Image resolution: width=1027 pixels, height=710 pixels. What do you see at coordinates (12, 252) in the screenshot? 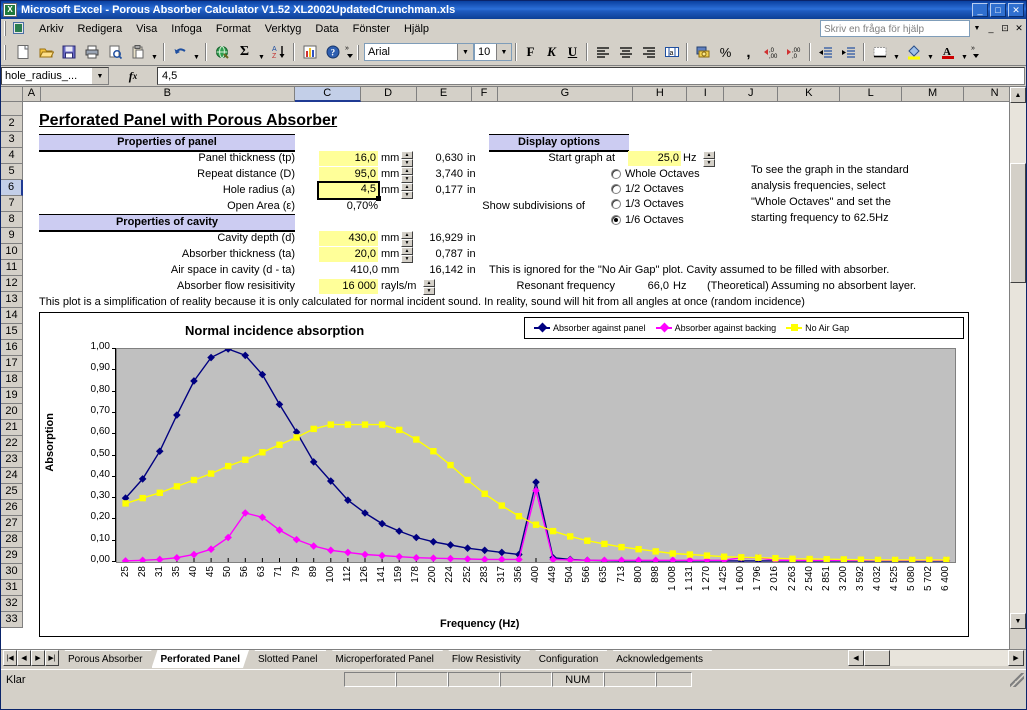
I see `row-header-10: 10` at bounding box center [12, 252].